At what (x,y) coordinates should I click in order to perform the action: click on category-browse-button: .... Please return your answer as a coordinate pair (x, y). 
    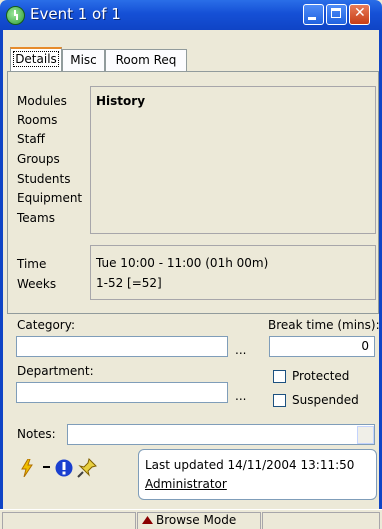
    Looking at the image, I should click on (240, 350).